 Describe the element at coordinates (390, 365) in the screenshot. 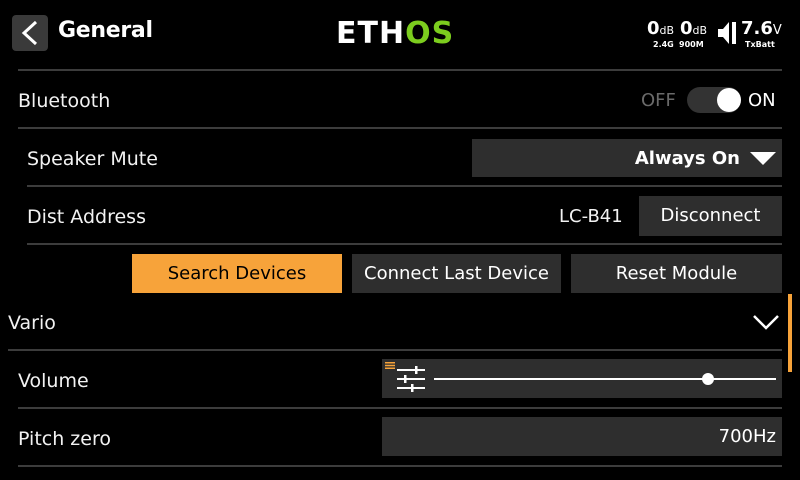

I see `menu-tag-icon` at that location.